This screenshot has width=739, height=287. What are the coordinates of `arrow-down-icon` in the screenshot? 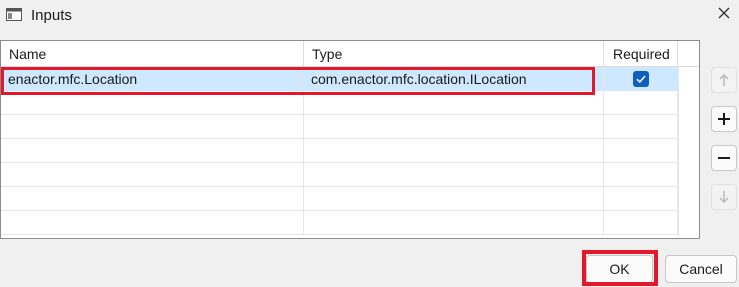 It's located at (724, 197).